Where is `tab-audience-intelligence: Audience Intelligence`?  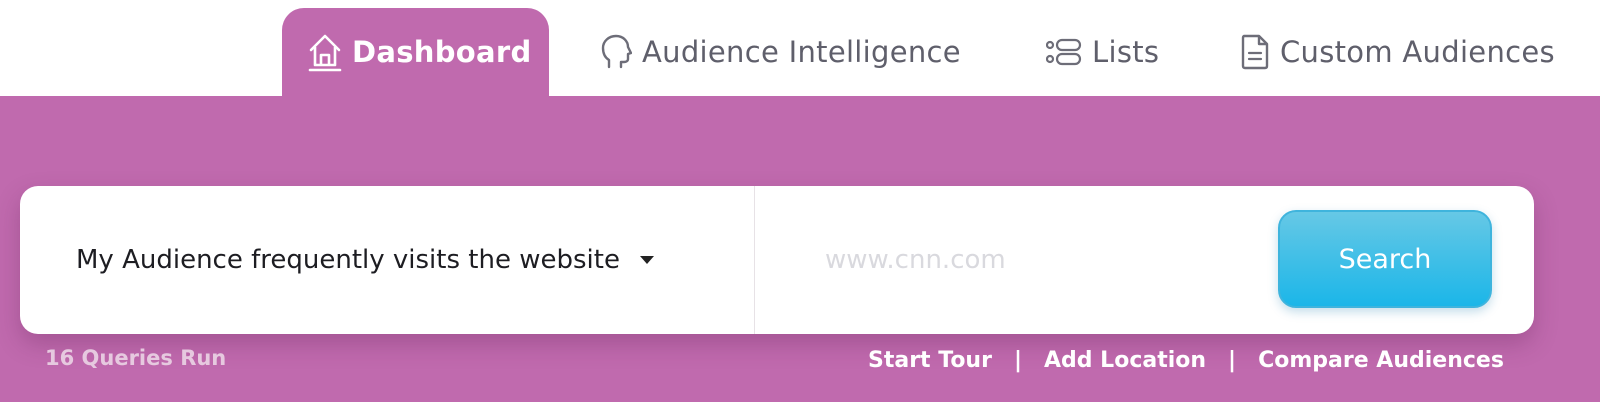
tab-audience-intelligence: Audience Intelligence is located at coordinates (780, 52).